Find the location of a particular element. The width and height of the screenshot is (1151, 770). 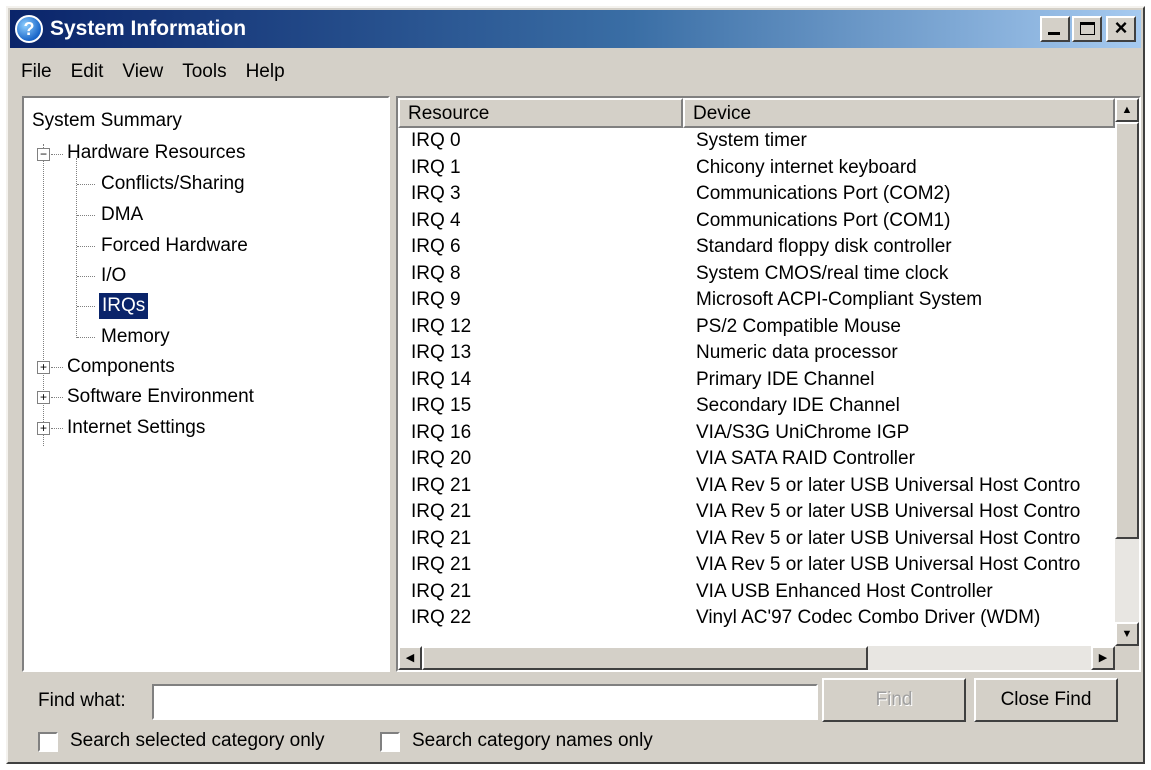

resource-cell: IRQ 9 is located at coordinates (436, 299).